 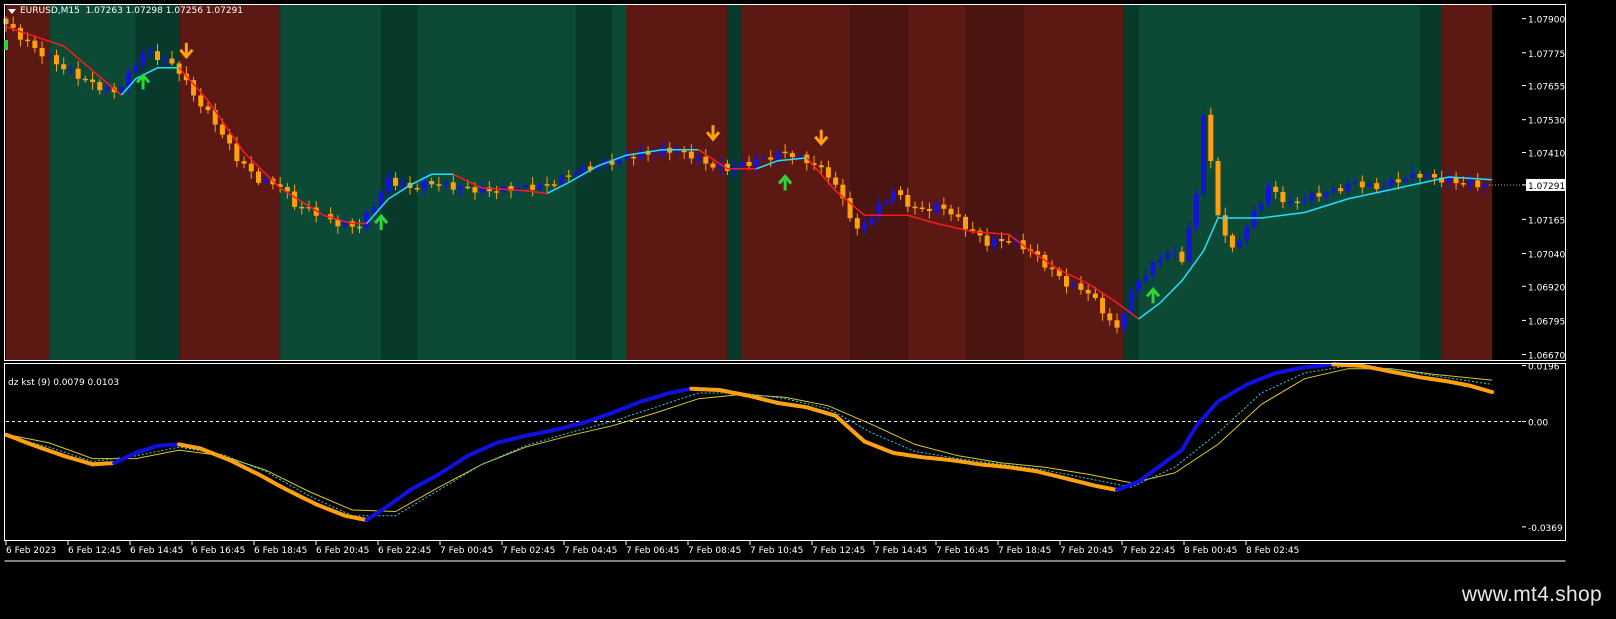 What do you see at coordinates (218, 551) in the screenshot?
I see `time-tick-label: 6 Feb 16:45` at bounding box center [218, 551].